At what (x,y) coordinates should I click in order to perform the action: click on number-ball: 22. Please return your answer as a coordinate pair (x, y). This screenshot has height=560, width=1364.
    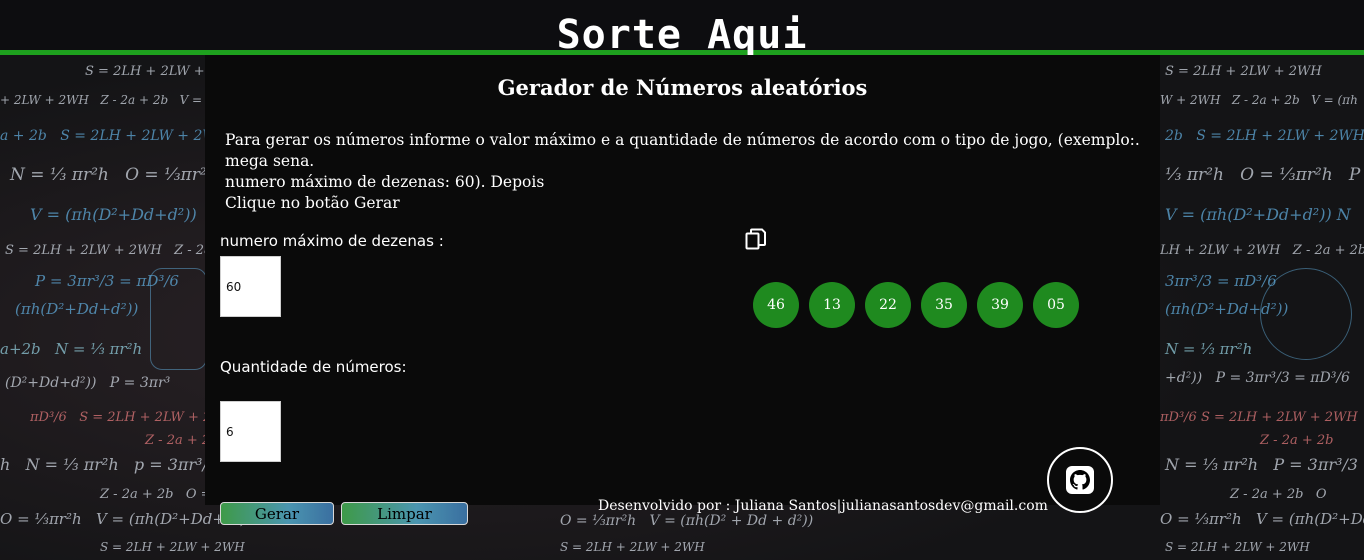
    Looking at the image, I should click on (888, 305).